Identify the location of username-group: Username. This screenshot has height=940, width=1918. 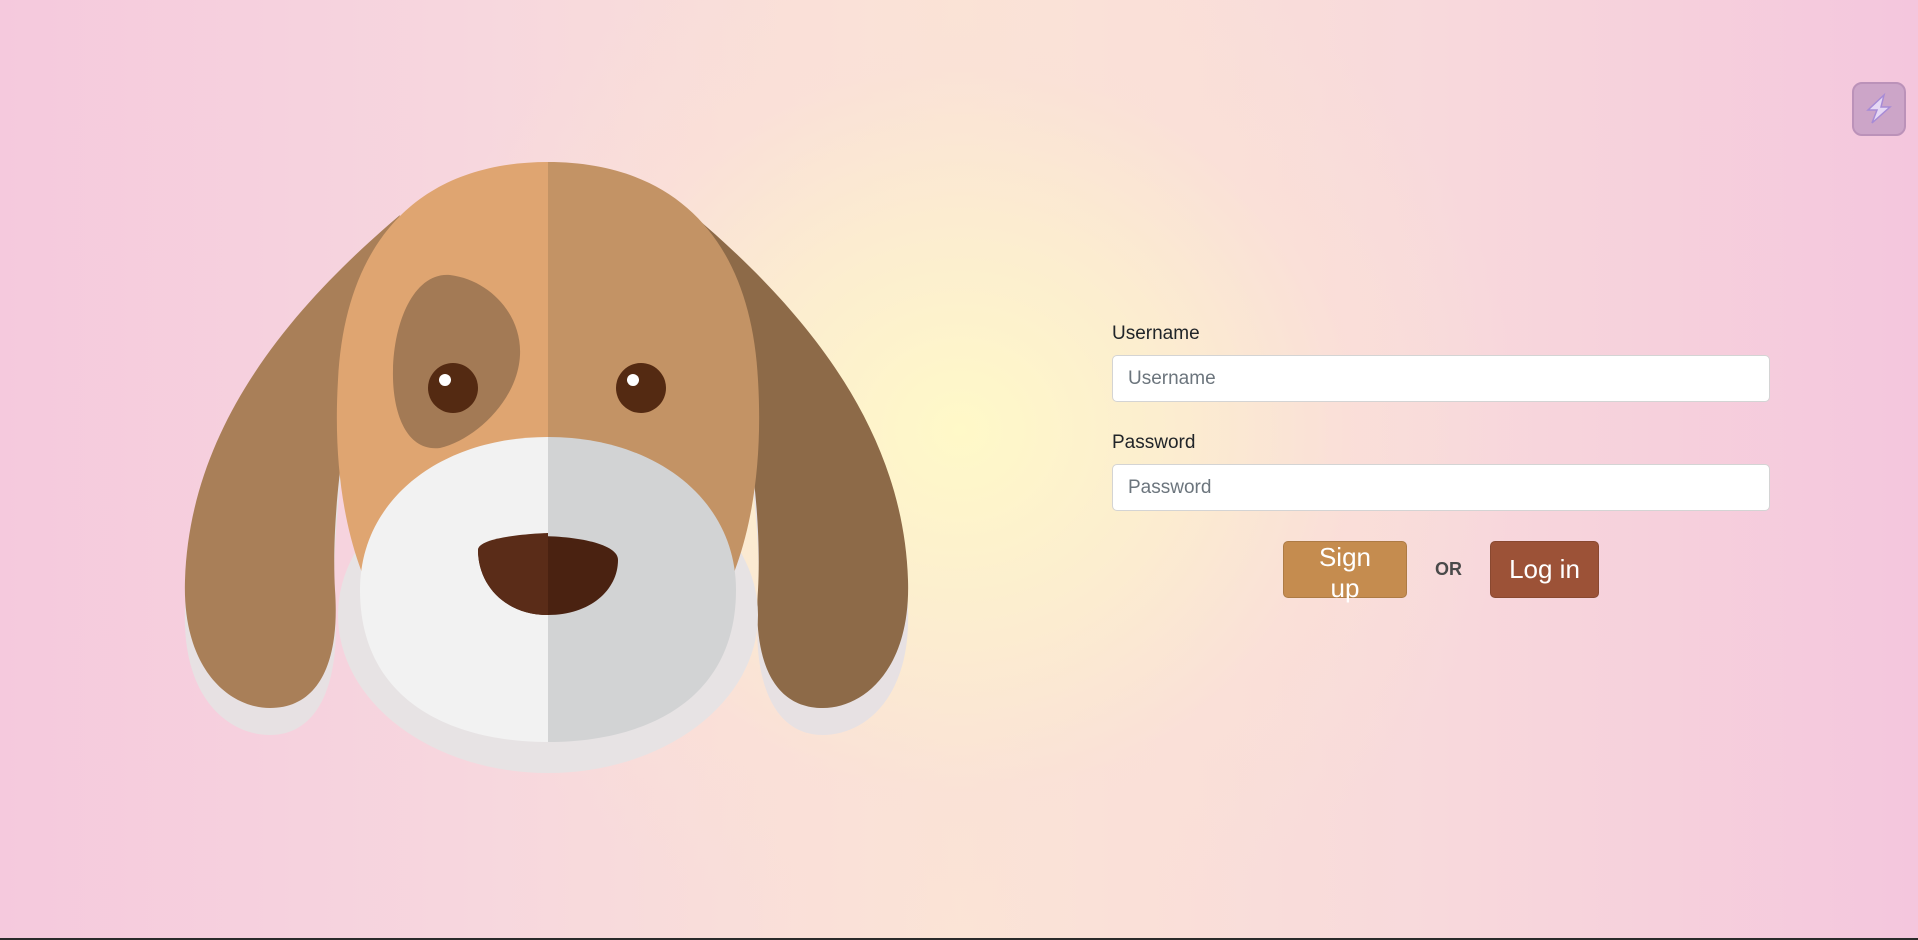
(1441, 362).